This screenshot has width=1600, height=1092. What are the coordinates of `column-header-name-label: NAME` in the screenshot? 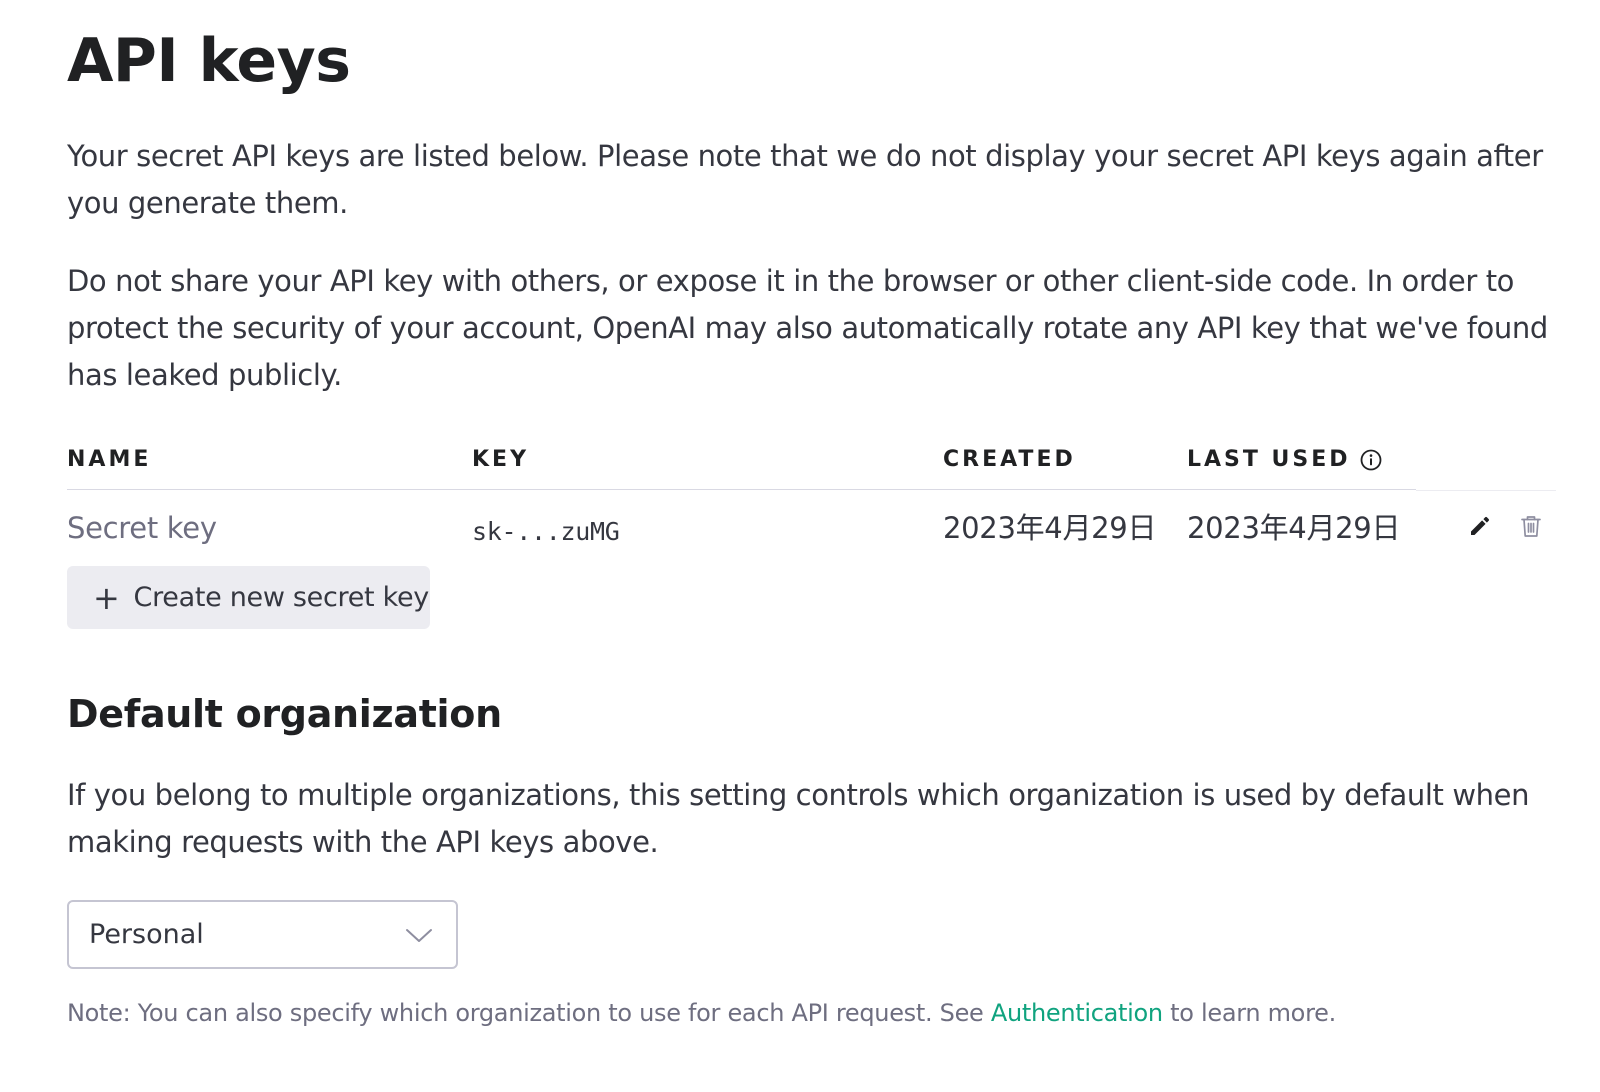 It's located at (109, 459).